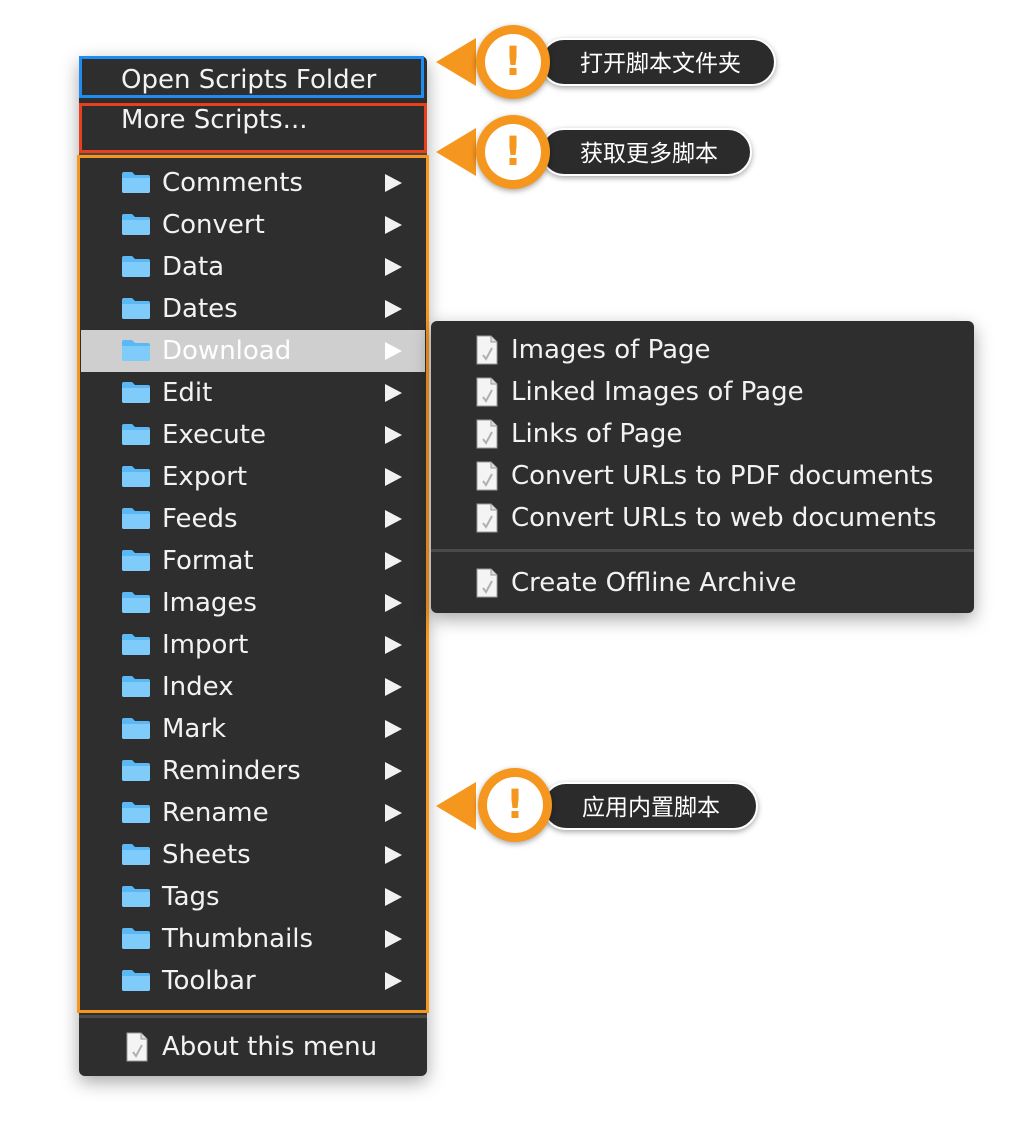 The height and width of the screenshot is (1144, 1029). I want to click on submenu-item-images-of-page: Images of Page, so click(702, 350).